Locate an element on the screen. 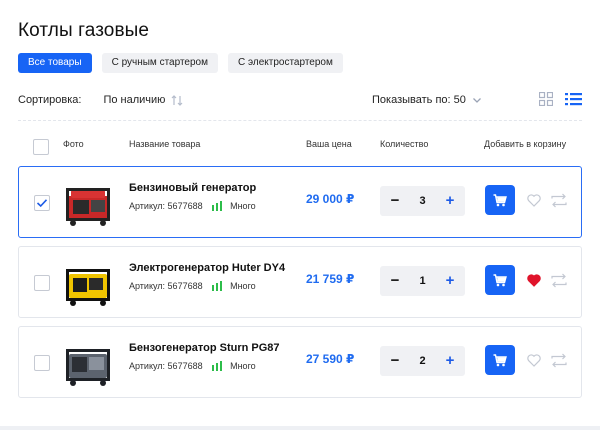 This screenshot has width=600, height=430. product-name: Бензиновый генератор is located at coordinates (192, 188).